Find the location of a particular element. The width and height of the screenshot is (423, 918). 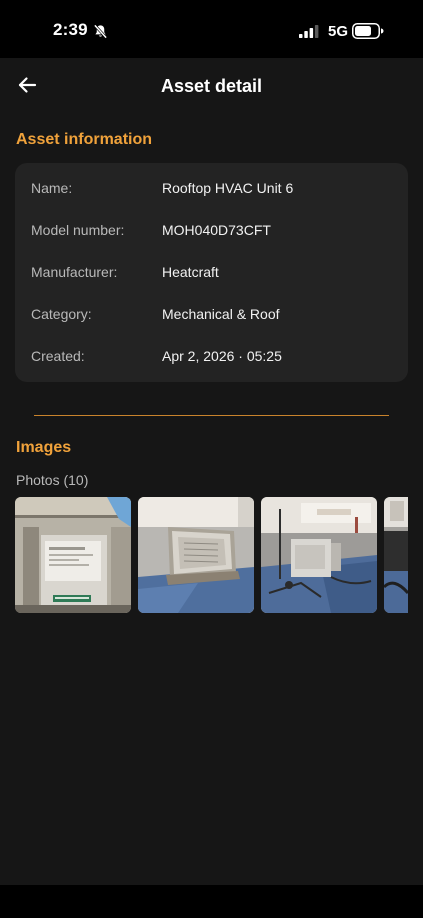

images-heading: Images is located at coordinates (44, 447).